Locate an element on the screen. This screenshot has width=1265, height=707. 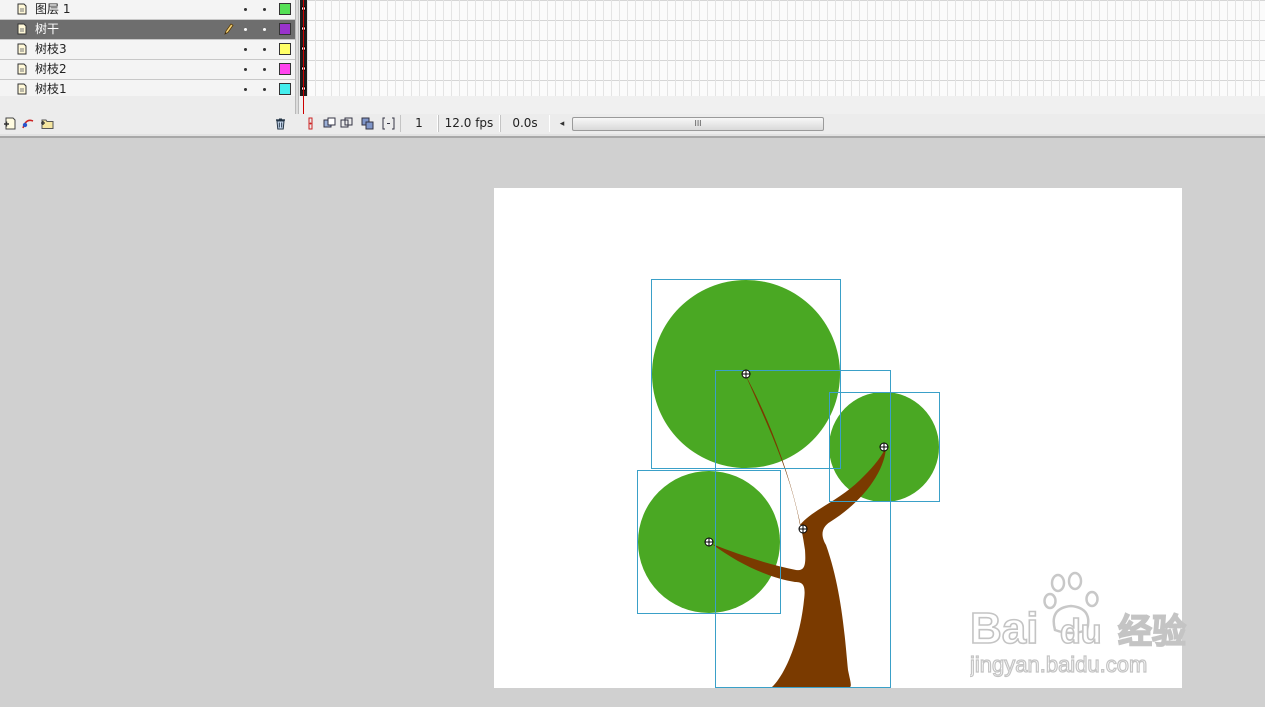
watermark-brand: Bai is located at coordinates (1004, 628).